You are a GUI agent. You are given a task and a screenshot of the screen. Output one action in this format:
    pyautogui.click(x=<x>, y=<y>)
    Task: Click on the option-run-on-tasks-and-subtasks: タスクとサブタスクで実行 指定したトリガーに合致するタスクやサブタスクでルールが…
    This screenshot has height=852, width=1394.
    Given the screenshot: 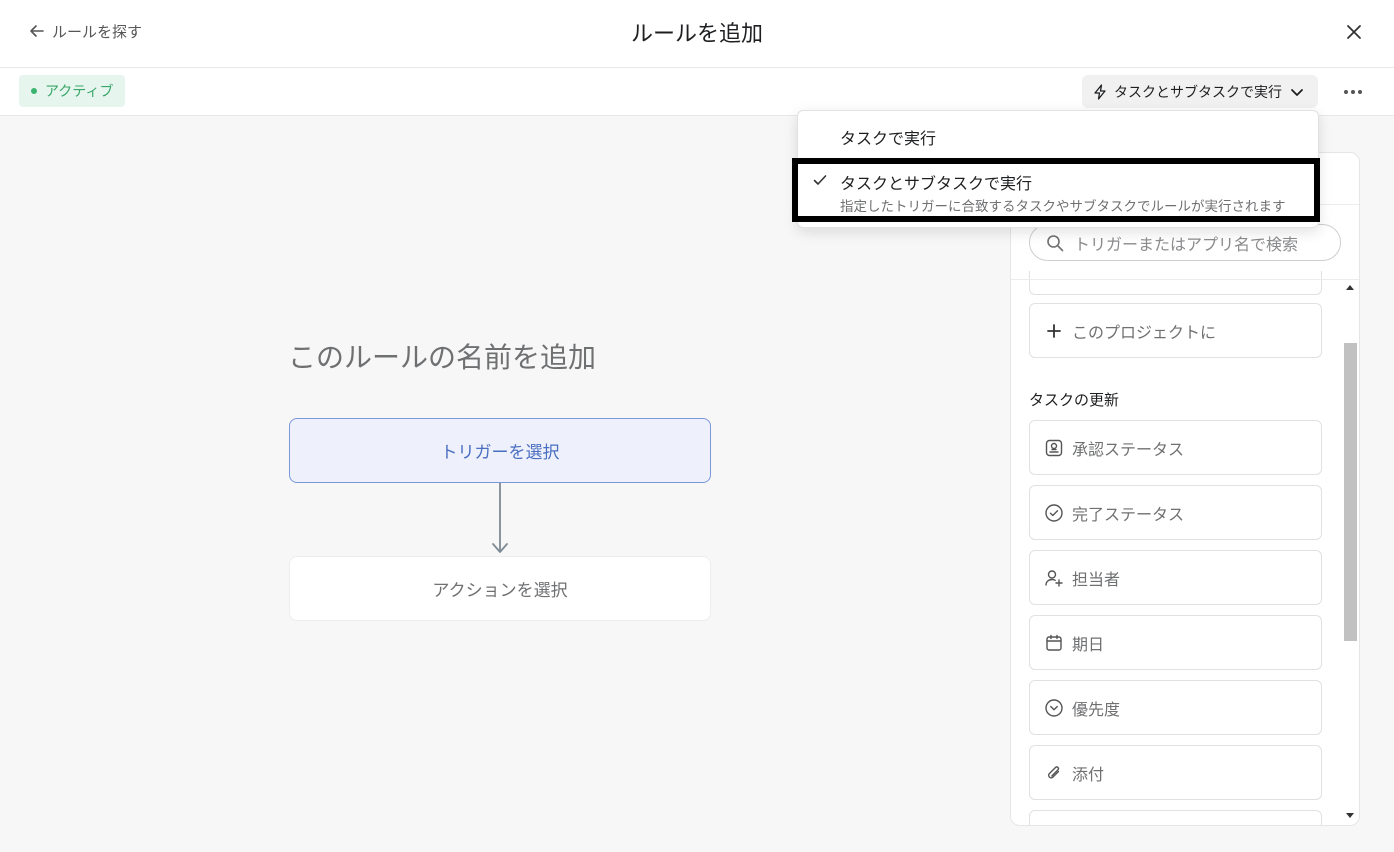 What is the action you would take?
    pyautogui.click(x=1056, y=190)
    